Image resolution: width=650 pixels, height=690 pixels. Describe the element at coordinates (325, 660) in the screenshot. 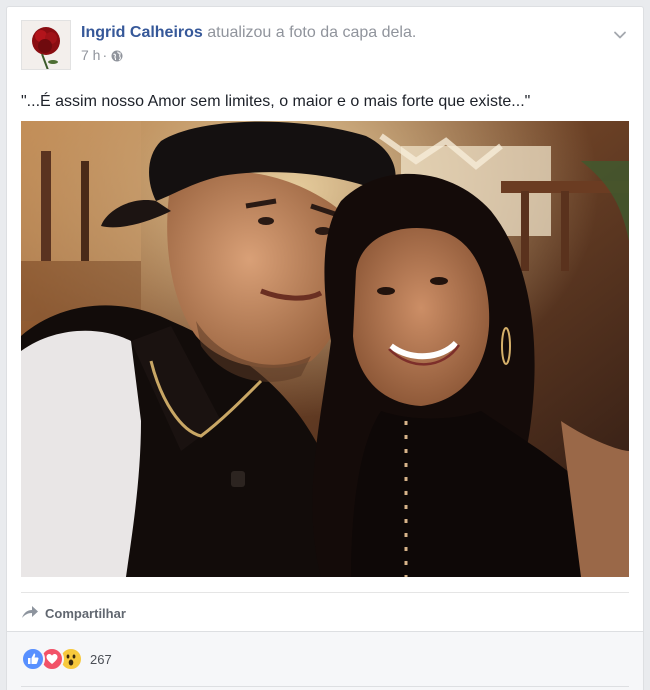

I see `post-footer: 267` at that location.